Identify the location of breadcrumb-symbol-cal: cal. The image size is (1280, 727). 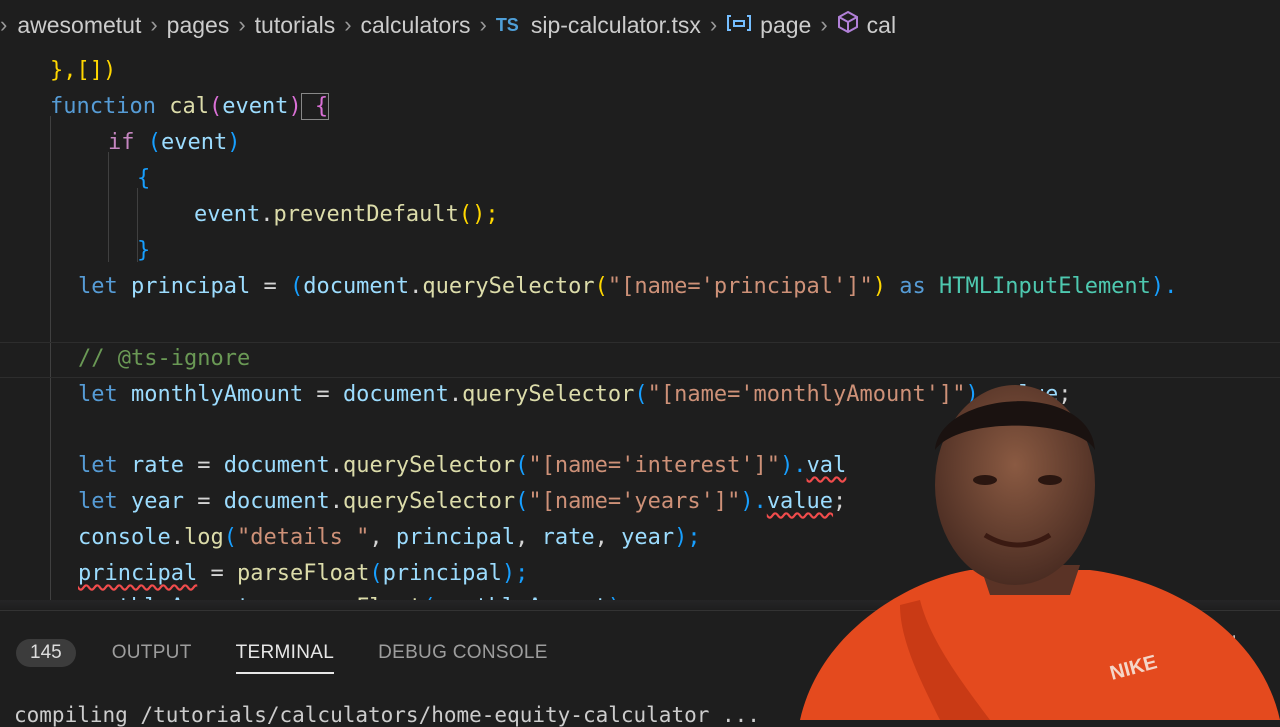
(881, 25).